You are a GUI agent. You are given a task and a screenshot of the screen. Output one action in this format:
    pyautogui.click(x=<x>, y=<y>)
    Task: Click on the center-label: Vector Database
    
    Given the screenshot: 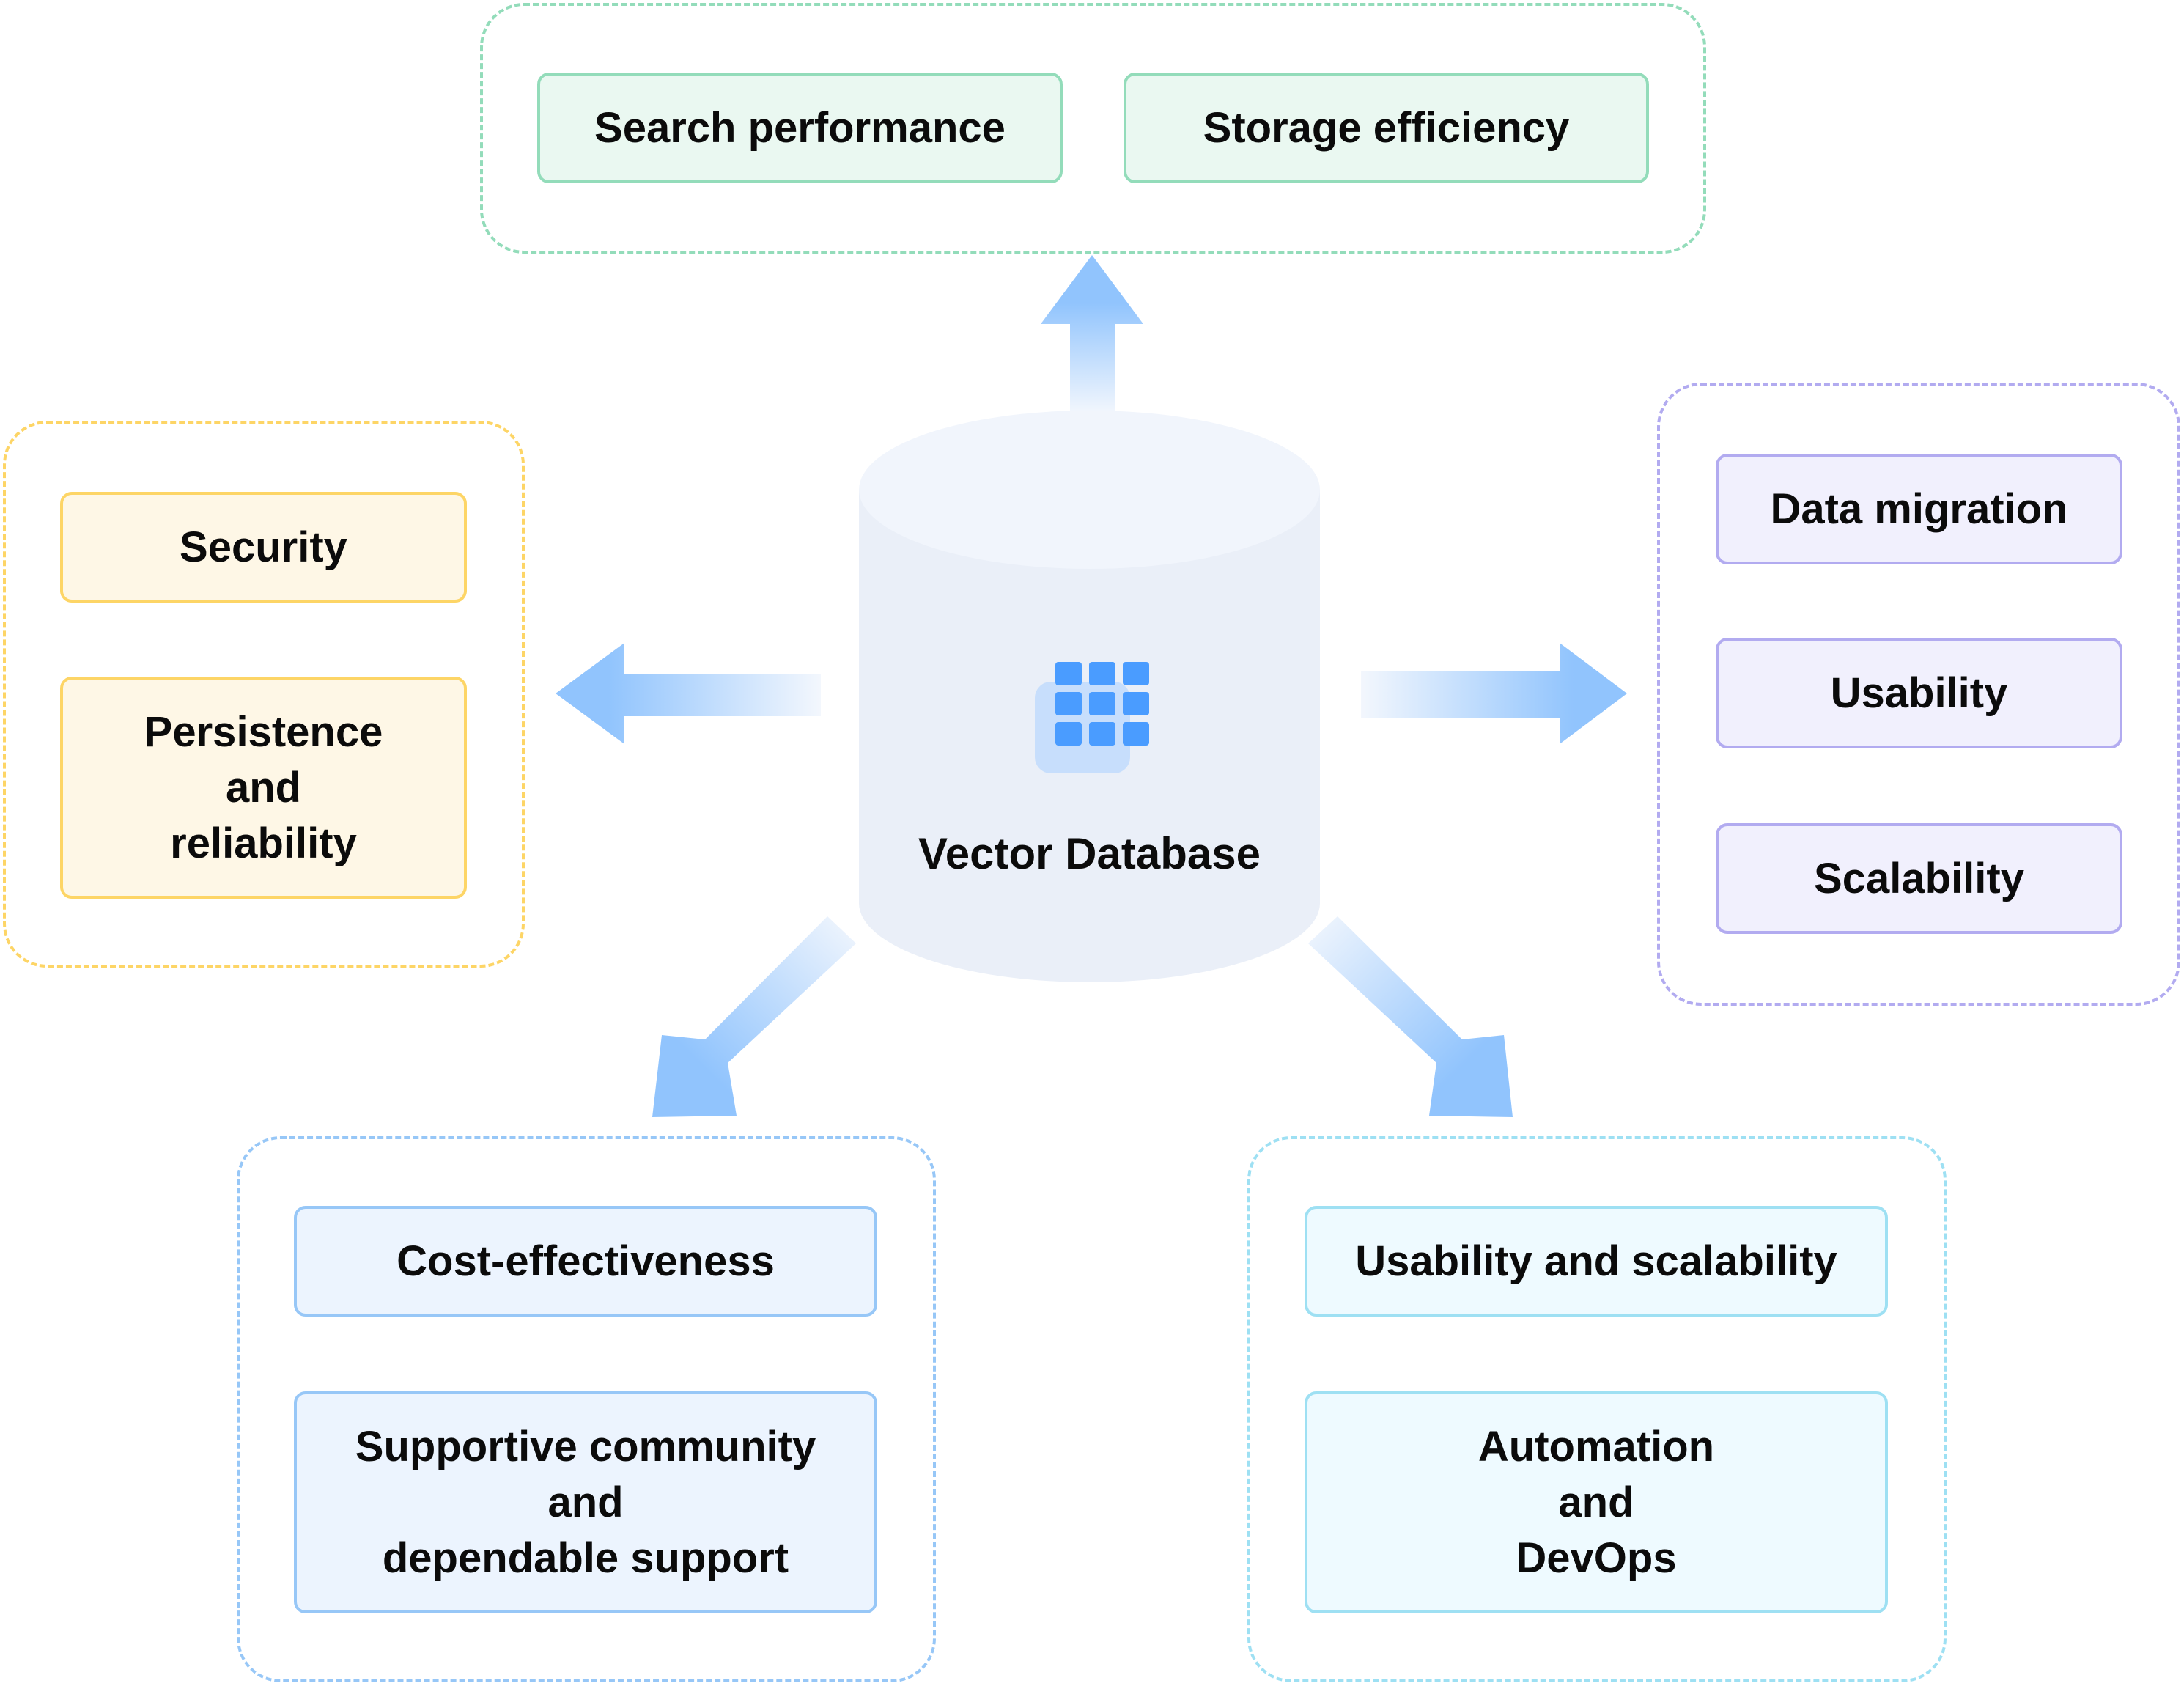 What is the action you would take?
    pyautogui.click(x=1089, y=854)
    